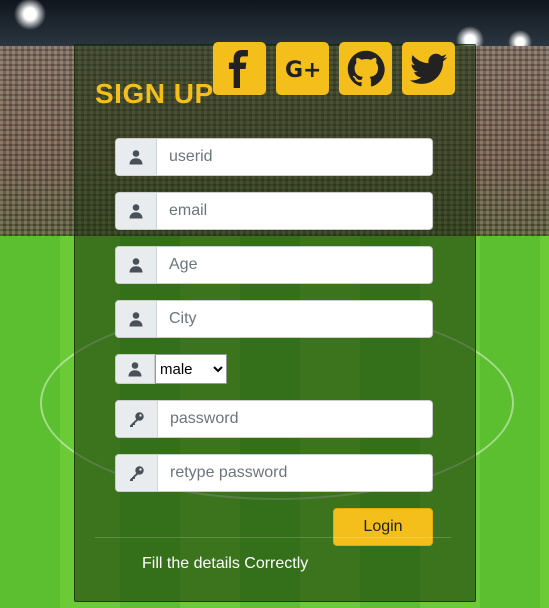 This screenshot has width=549, height=608. I want to click on email-field-group, so click(274, 211).